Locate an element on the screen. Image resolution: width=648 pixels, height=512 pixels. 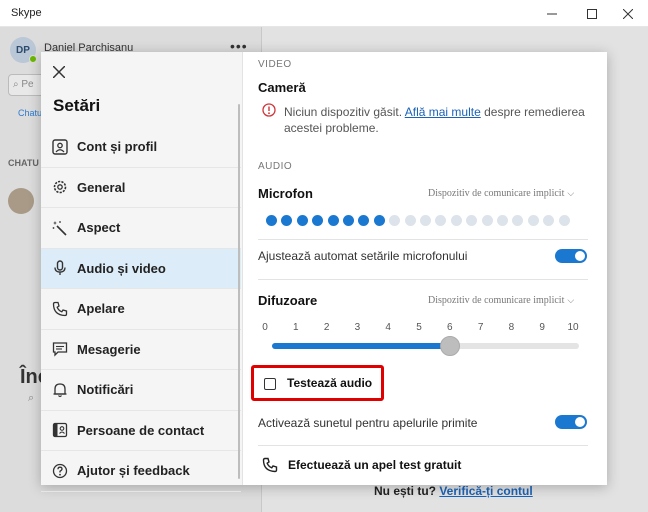
sidebar-scrollbar is located at coordinates (239, 291).